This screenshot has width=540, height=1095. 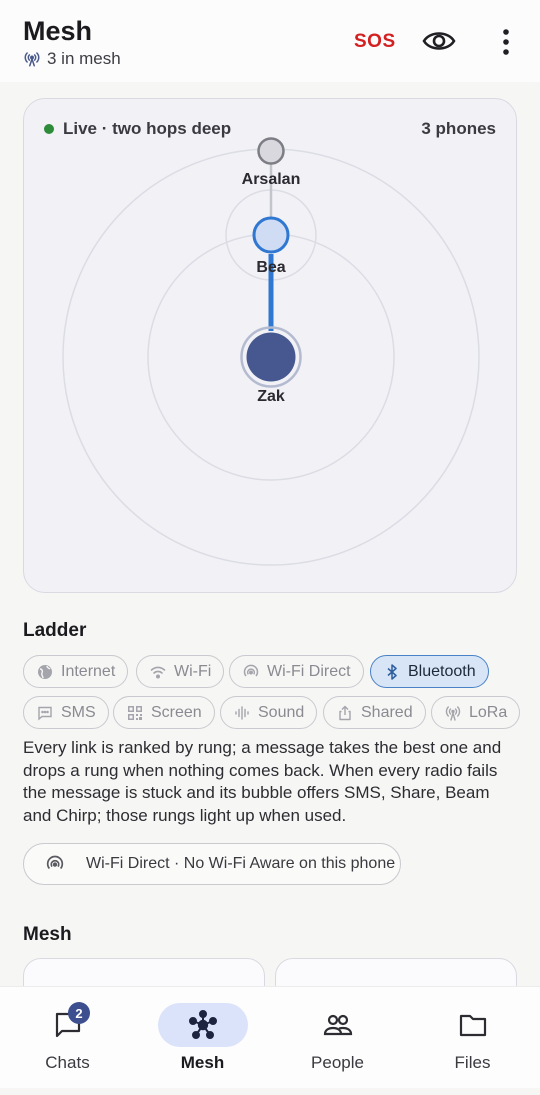 What do you see at coordinates (45, 713) in the screenshot?
I see `sms-icon` at bounding box center [45, 713].